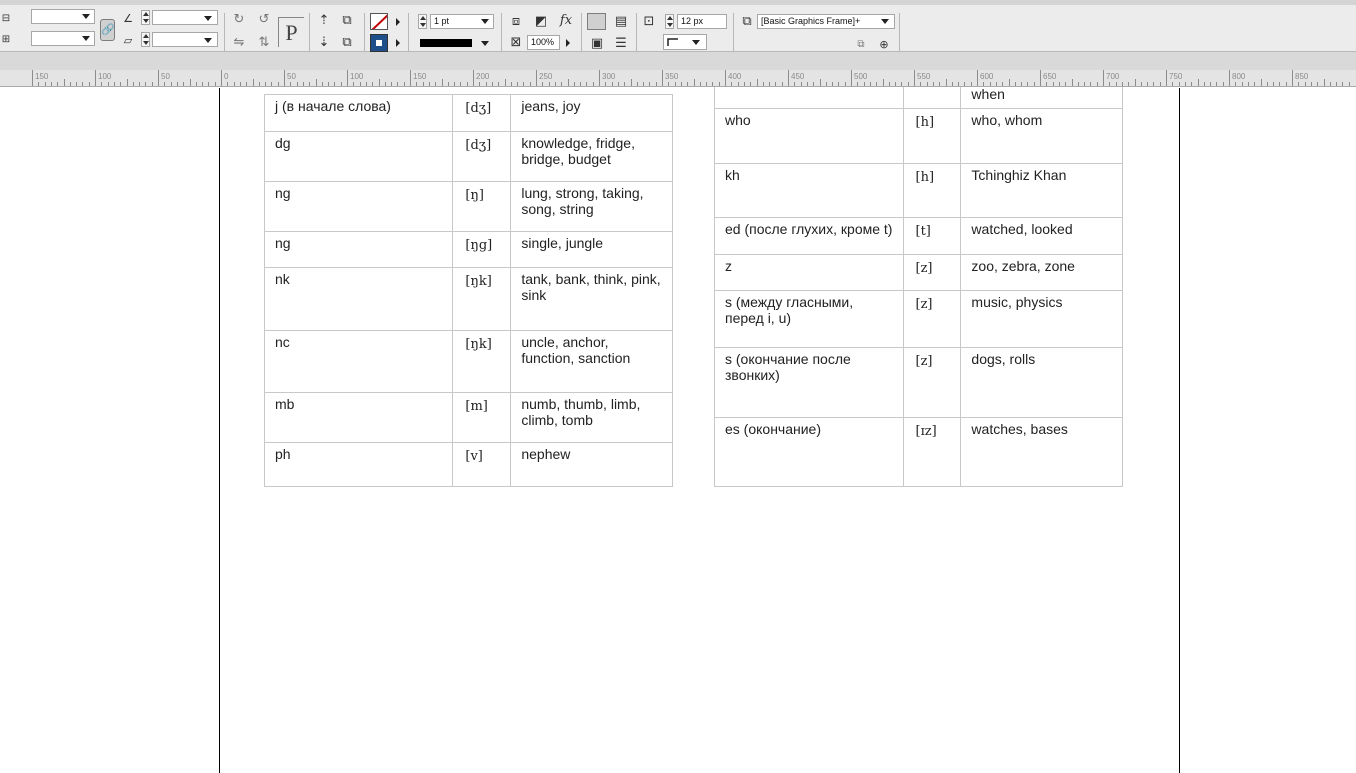 Image resolution: width=1356 pixels, height=773 pixels. What do you see at coordinates (809, 190) in the screenshot?
I see `letter-combination-cell: kh` at bounding box center [809, 190].